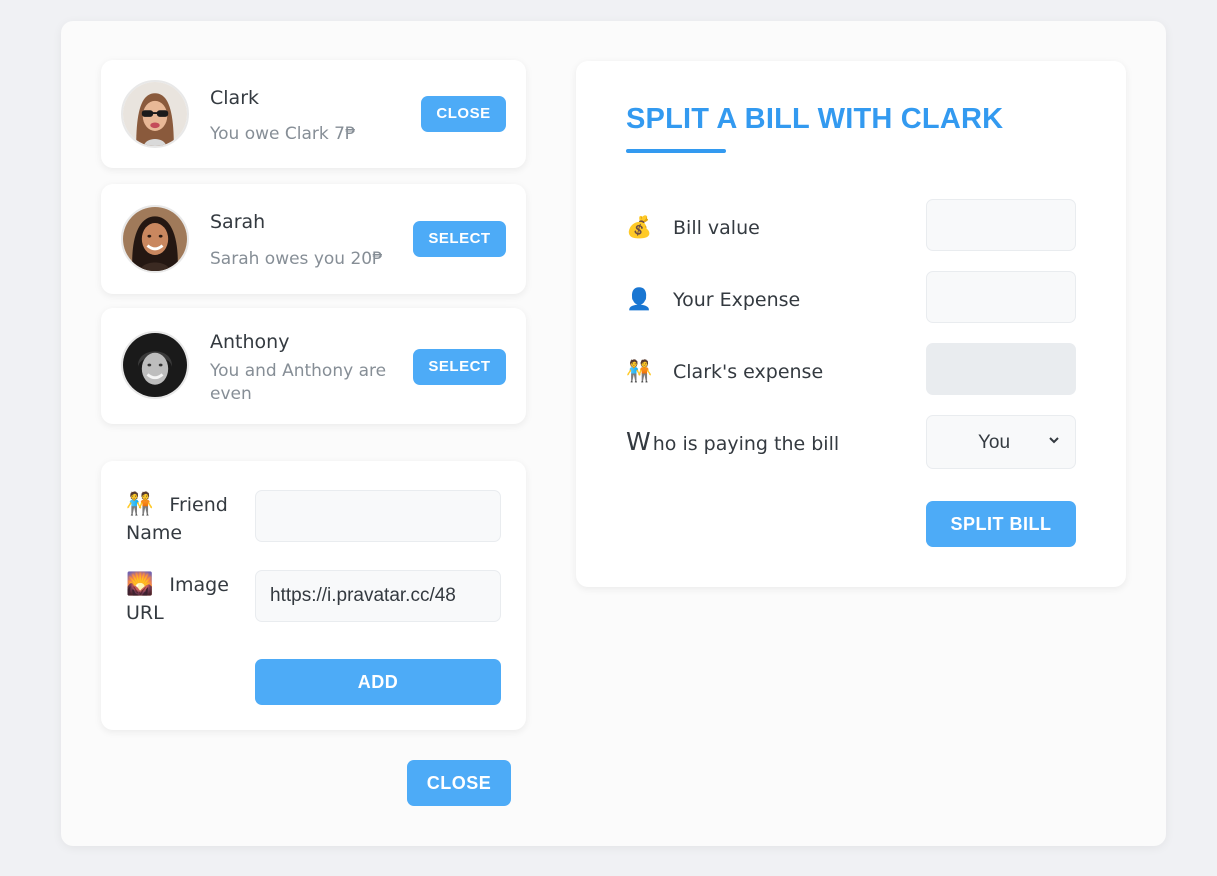 This screenshot has height=876, width=1217. What do you see at coordinates (235, 98) in the screenshot?
I see `friend-name: Clark` at bounding box center [235, 98].